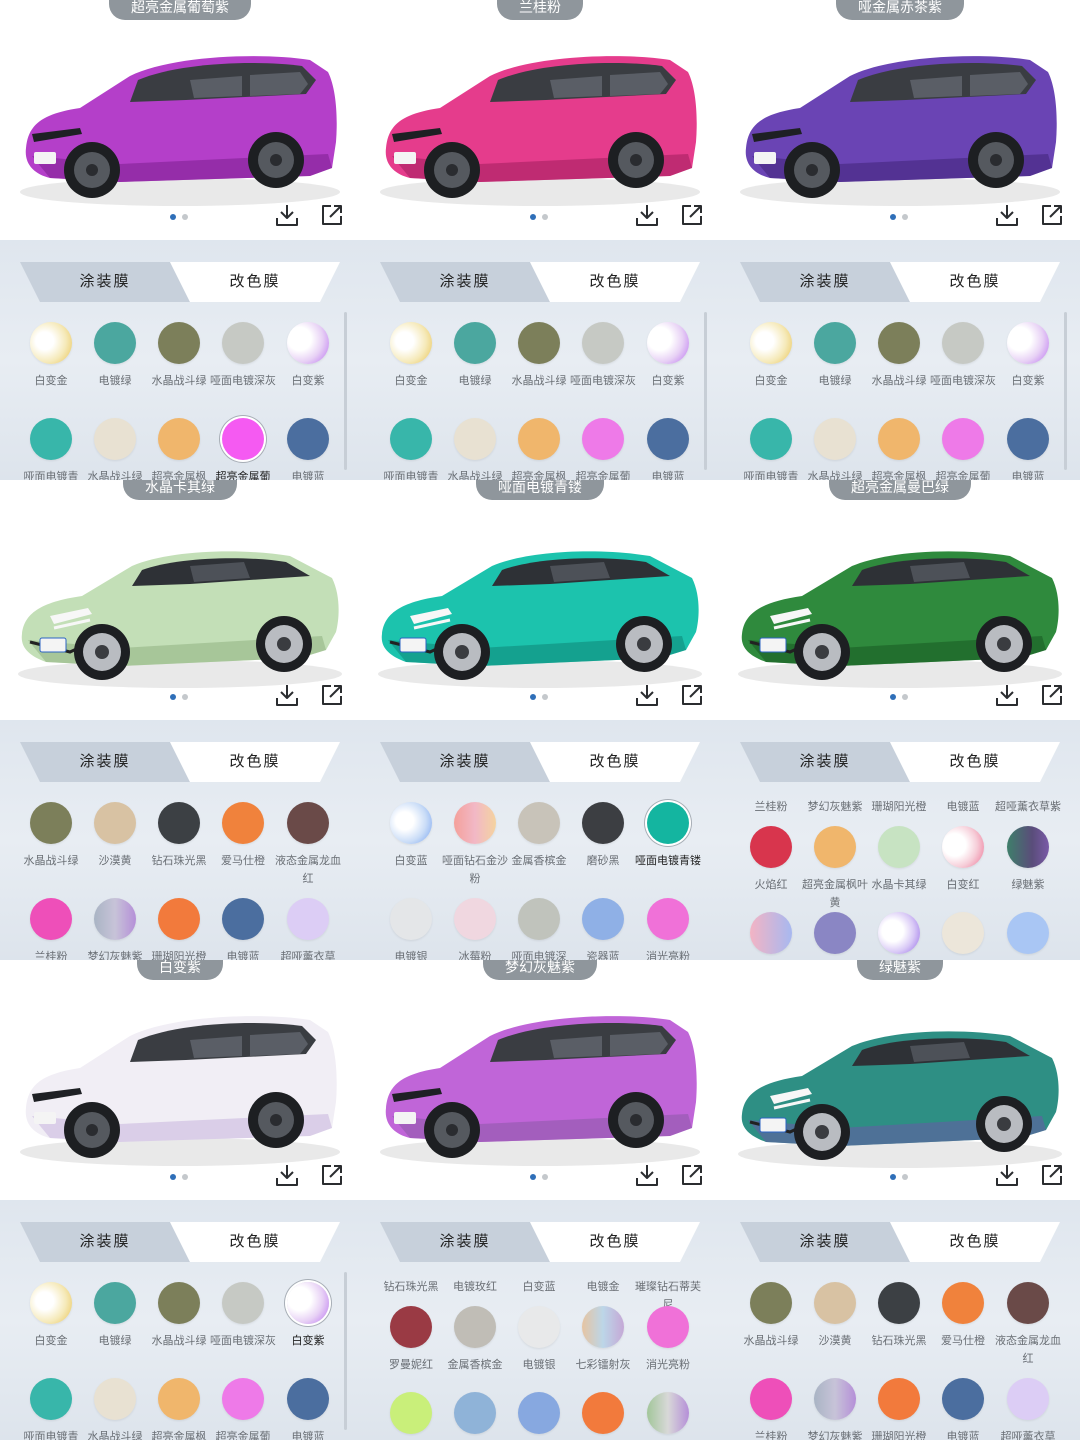 The height and width of the screenshot is (1440, 1080). I want to click on color-swatch: 电镀银, so click(539, 1340).